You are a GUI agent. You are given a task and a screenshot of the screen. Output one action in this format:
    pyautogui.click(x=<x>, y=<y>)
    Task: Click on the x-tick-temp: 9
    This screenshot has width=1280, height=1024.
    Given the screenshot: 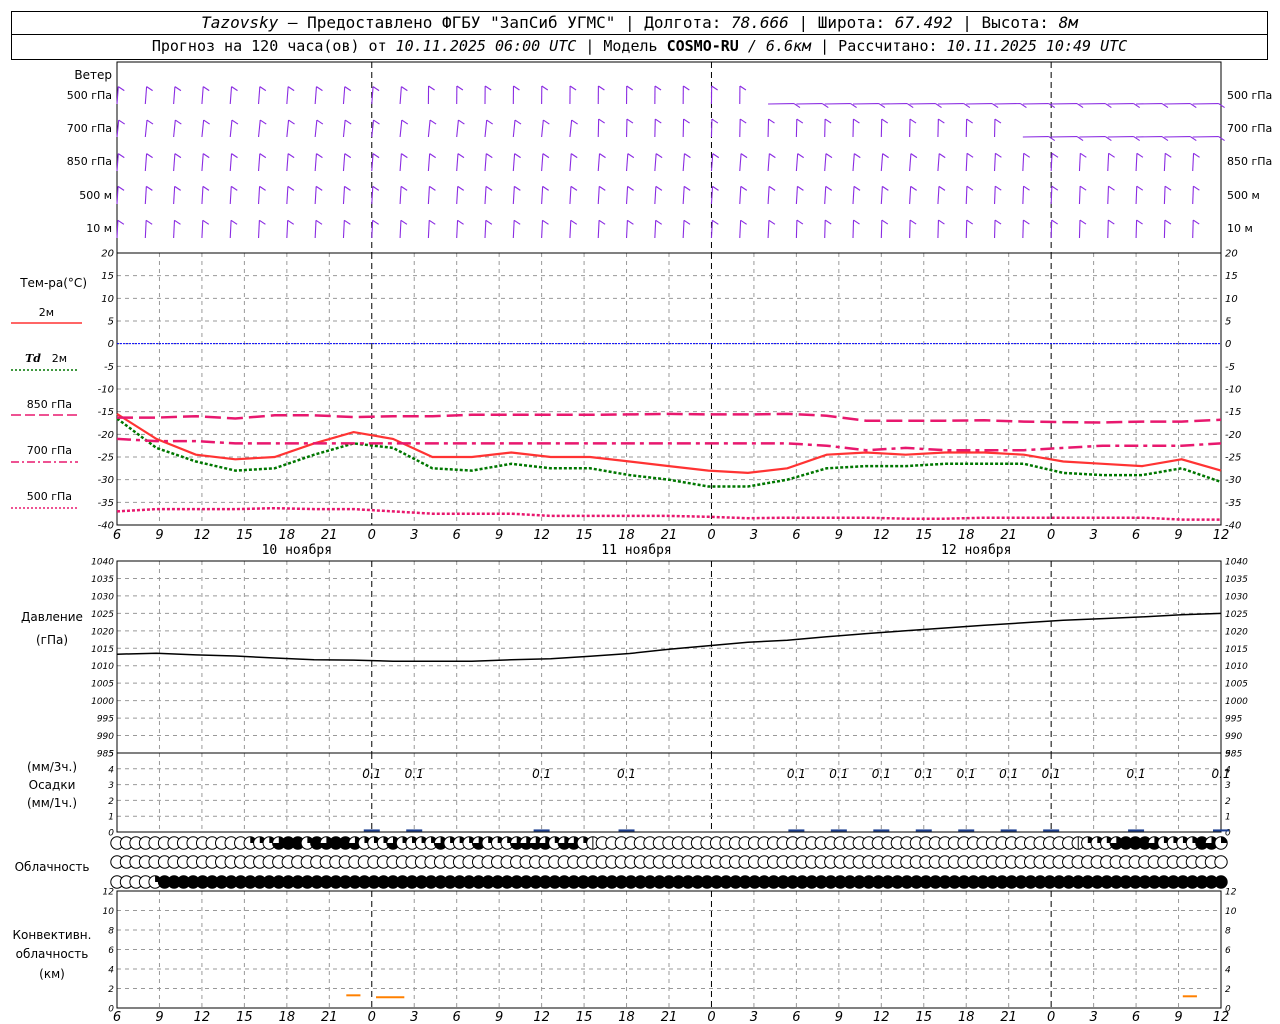 What is the action you would take?
    pyautogui.click(x=499, y=535)
    